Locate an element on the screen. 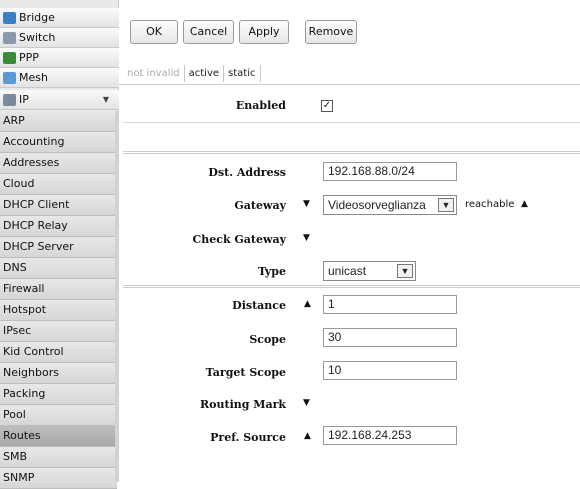 This screenshot has height=489, width=580. ip-icon is located at coordinates (9, 99).